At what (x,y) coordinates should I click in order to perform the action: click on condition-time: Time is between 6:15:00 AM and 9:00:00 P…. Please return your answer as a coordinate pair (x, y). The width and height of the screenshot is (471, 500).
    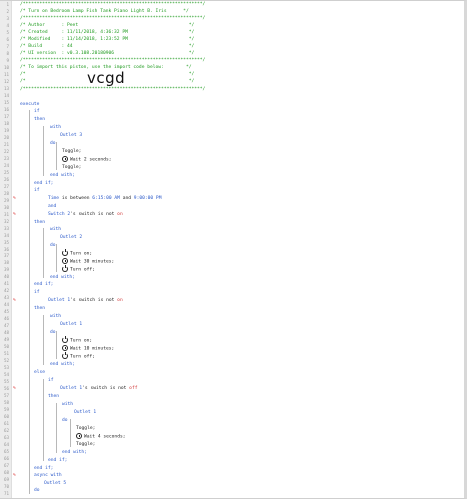
    Looking at the image, I should click on (104, 199).